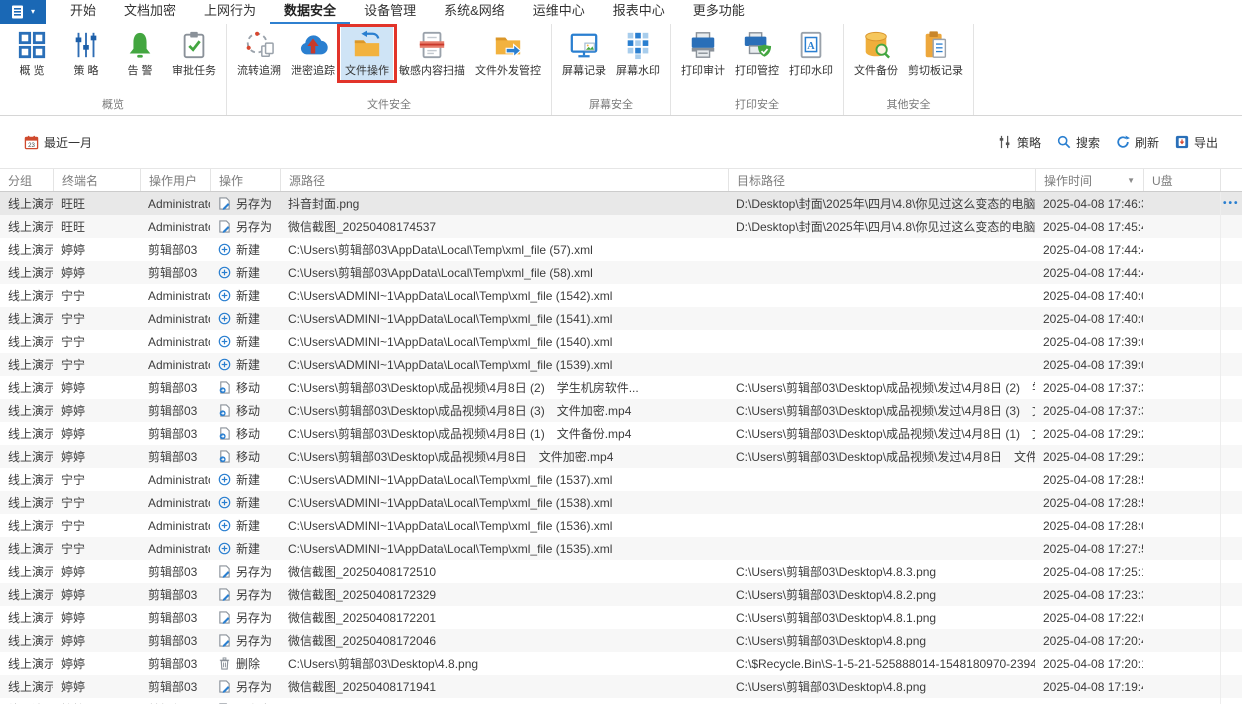  Describe the element at coordinates (1137, 142) in the screenshot. I see `filter-action: 刷新` at that location.